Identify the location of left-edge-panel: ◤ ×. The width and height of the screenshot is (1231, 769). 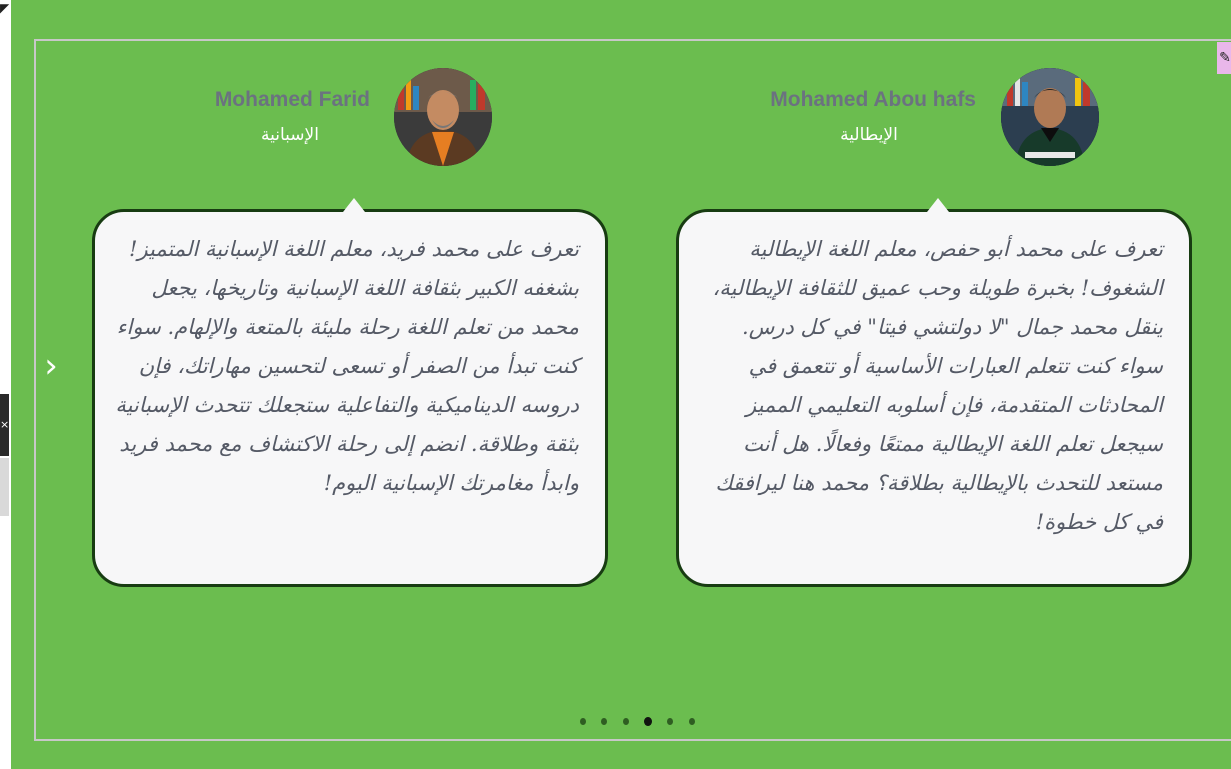
(5, 384).